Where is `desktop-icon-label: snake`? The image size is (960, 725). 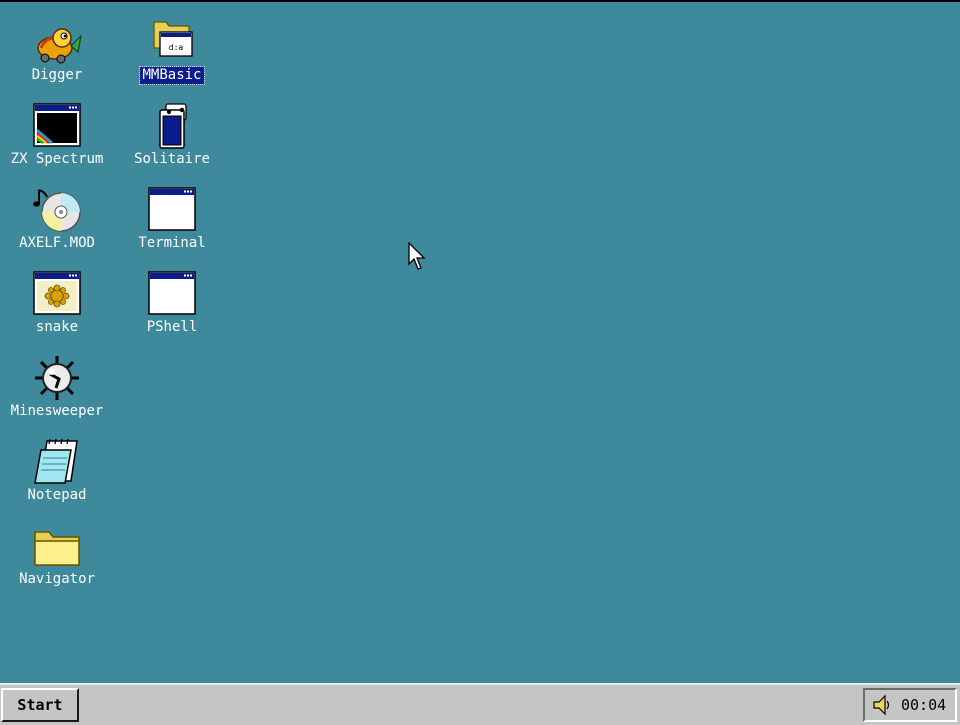 desktop-icon-label: snake is located at coordinates (57, 327).